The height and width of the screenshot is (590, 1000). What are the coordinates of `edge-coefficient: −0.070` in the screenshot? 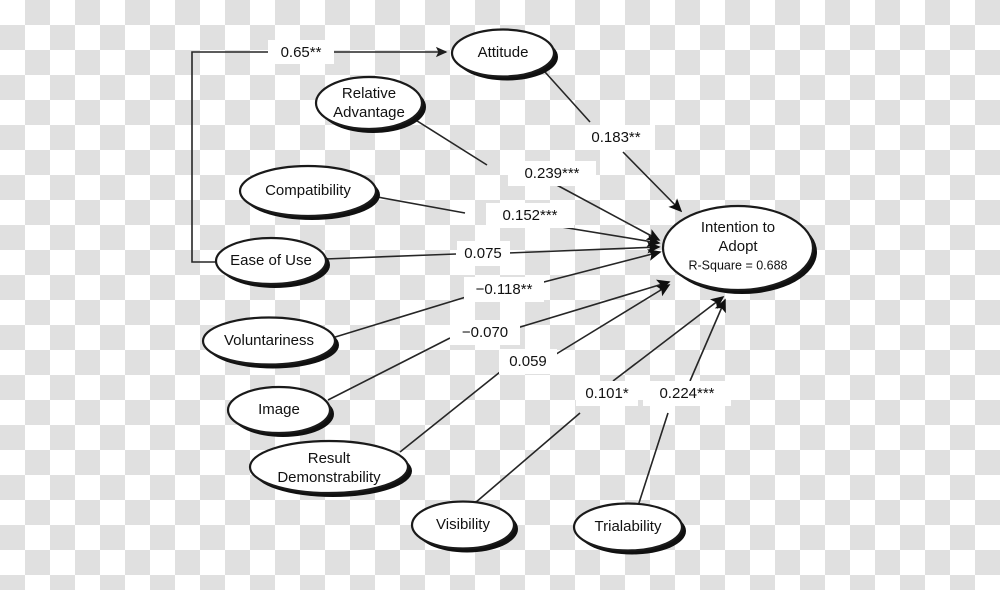 It's located at (485, 332).